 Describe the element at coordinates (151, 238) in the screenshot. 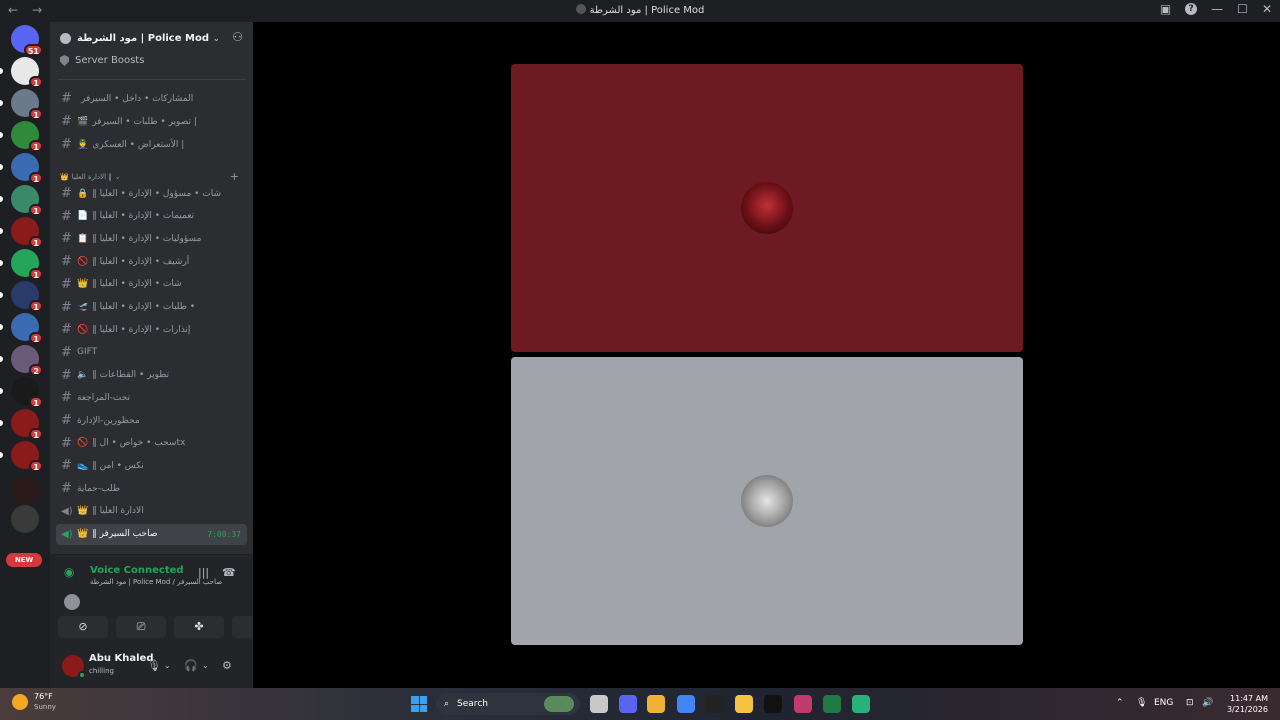

I see `text-channel: # 📋 ‖ مسؤوليات • الإدارة • العليا` at that location.